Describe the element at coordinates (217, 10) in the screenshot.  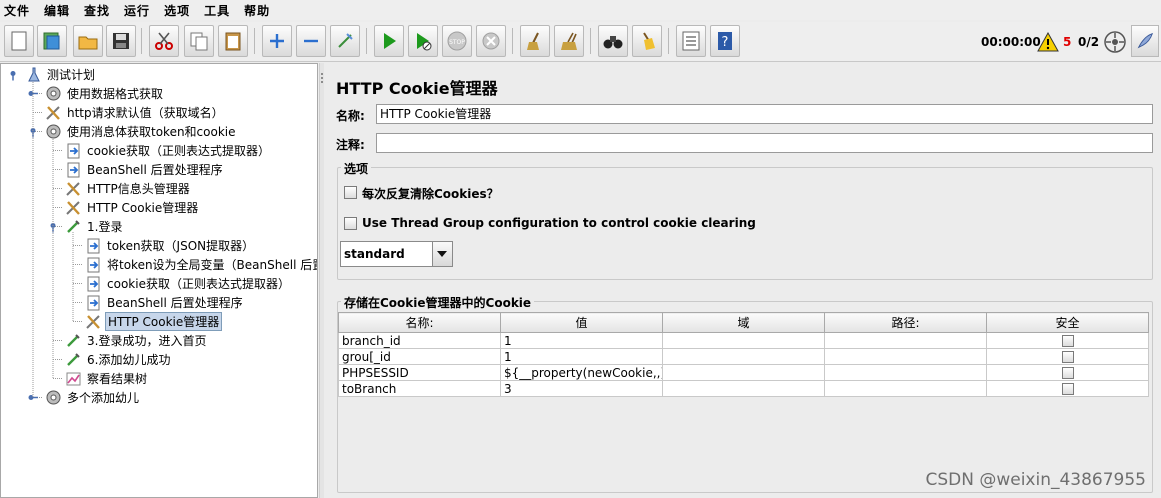
I see `menu-tools: 工具` at that location.